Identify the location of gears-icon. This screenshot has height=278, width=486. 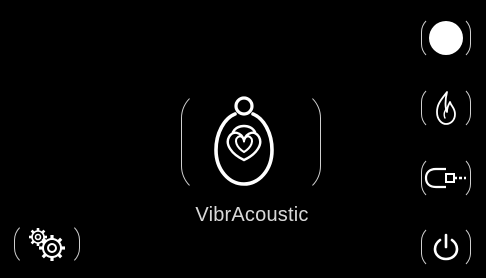
(47, 244).